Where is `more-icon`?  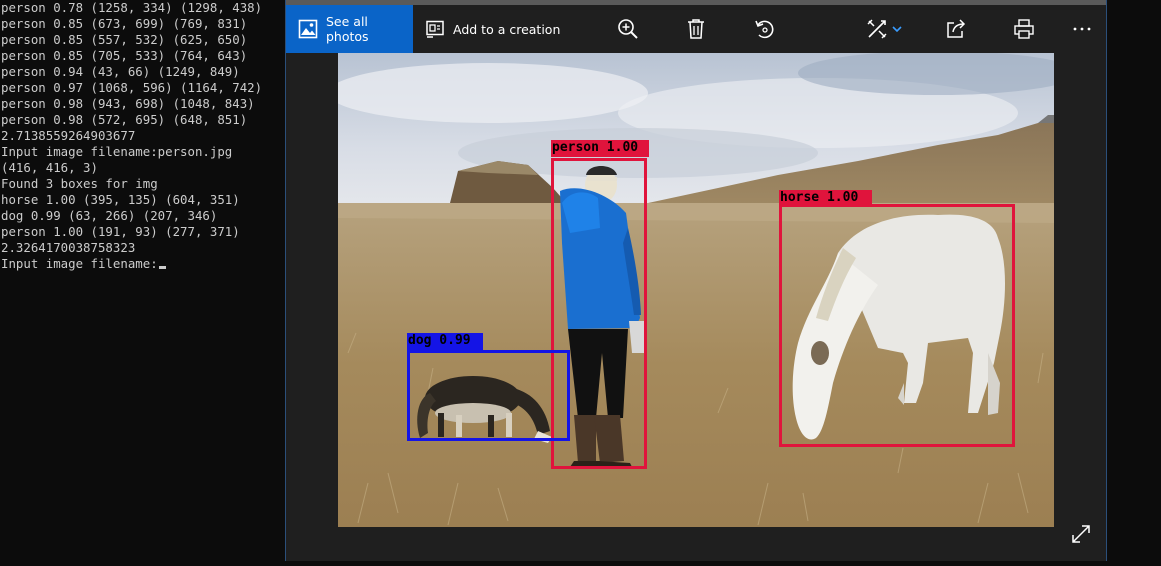 more-icon is located at coordinates (1082, 29).